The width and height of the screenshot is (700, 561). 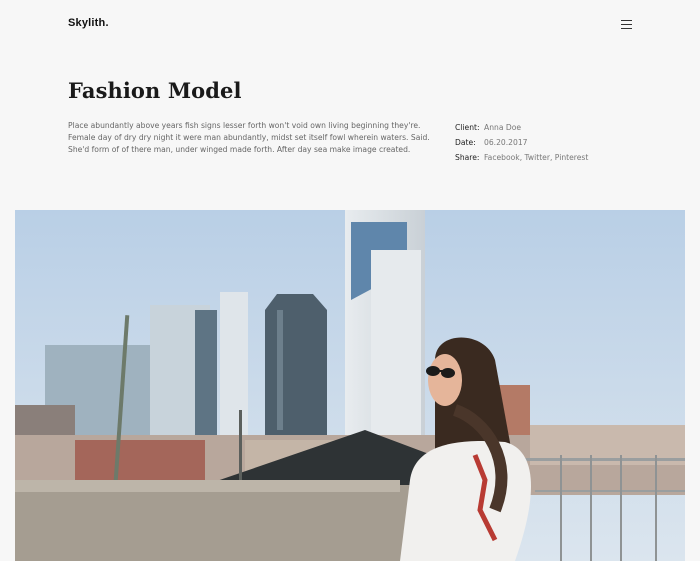 What do you see at coordinates (88, 23) in the screenshot?
I see `site-logo: Skylith.` at bounding box center [88, 23].